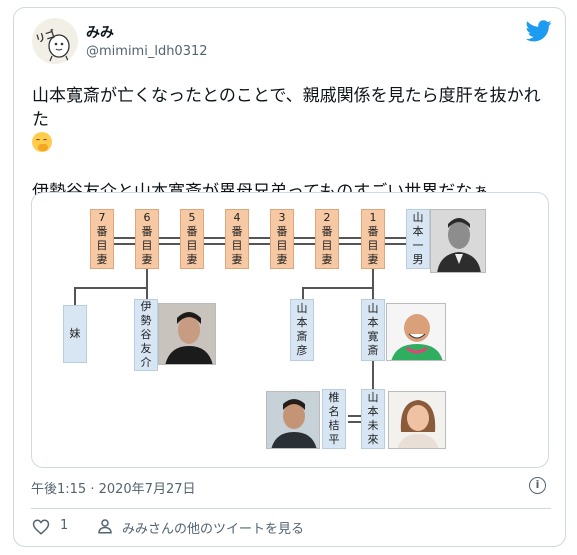 The height and width of the screenshot is (555, 577). Describe the element at coordinates (373, 419) in the screenshot. I see `yamamoto-mirai: 山本未來` at that location.